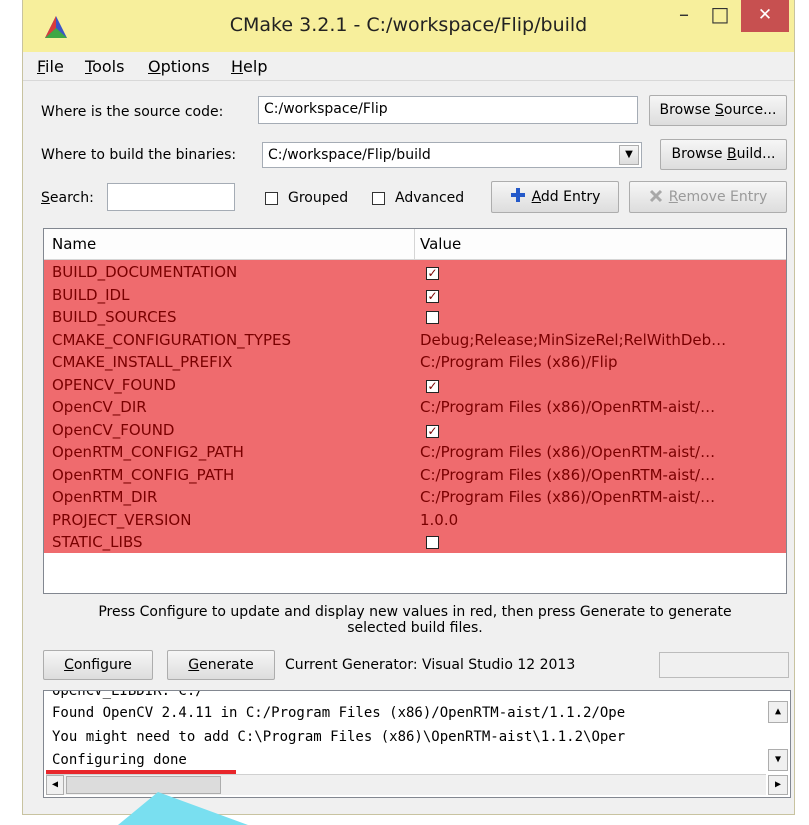 This screenshot has height=825, width=809. I want to click on add-entry-key: A, so click(536, 197).